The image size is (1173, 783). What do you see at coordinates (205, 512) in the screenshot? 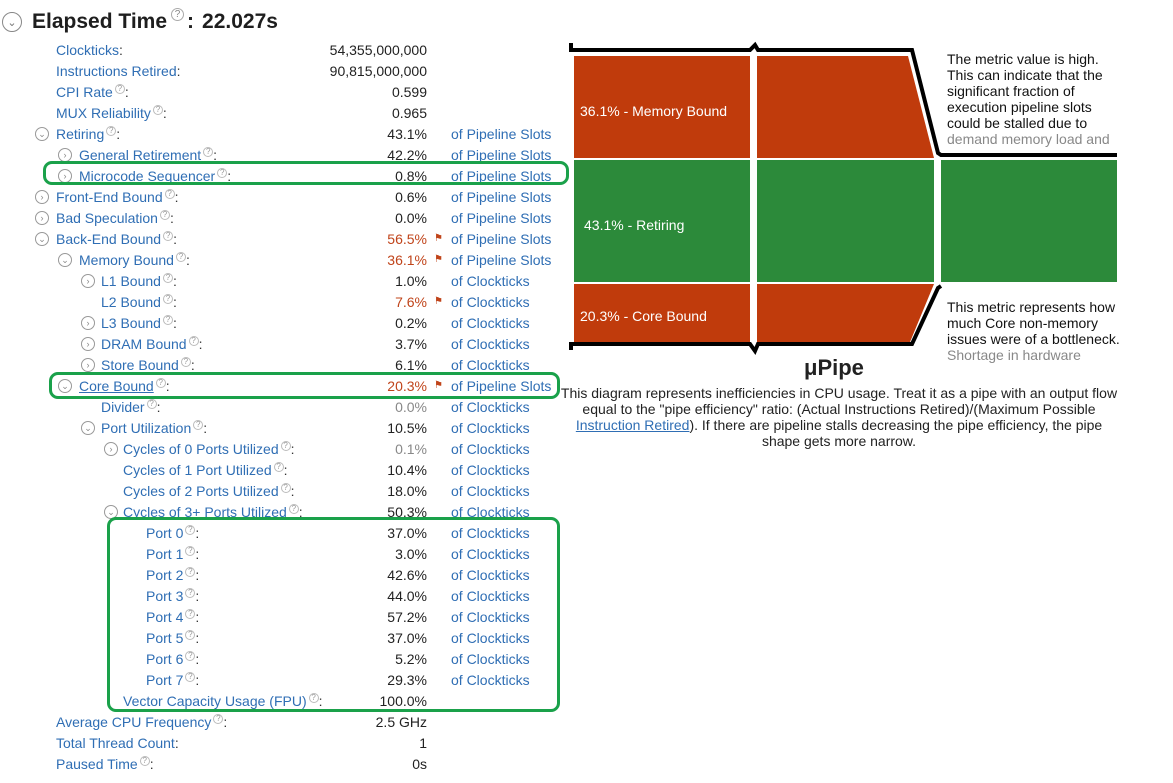
I see `metric-label: Cycles of 3+ Ports Utilized` at bounding box center [205, 512].